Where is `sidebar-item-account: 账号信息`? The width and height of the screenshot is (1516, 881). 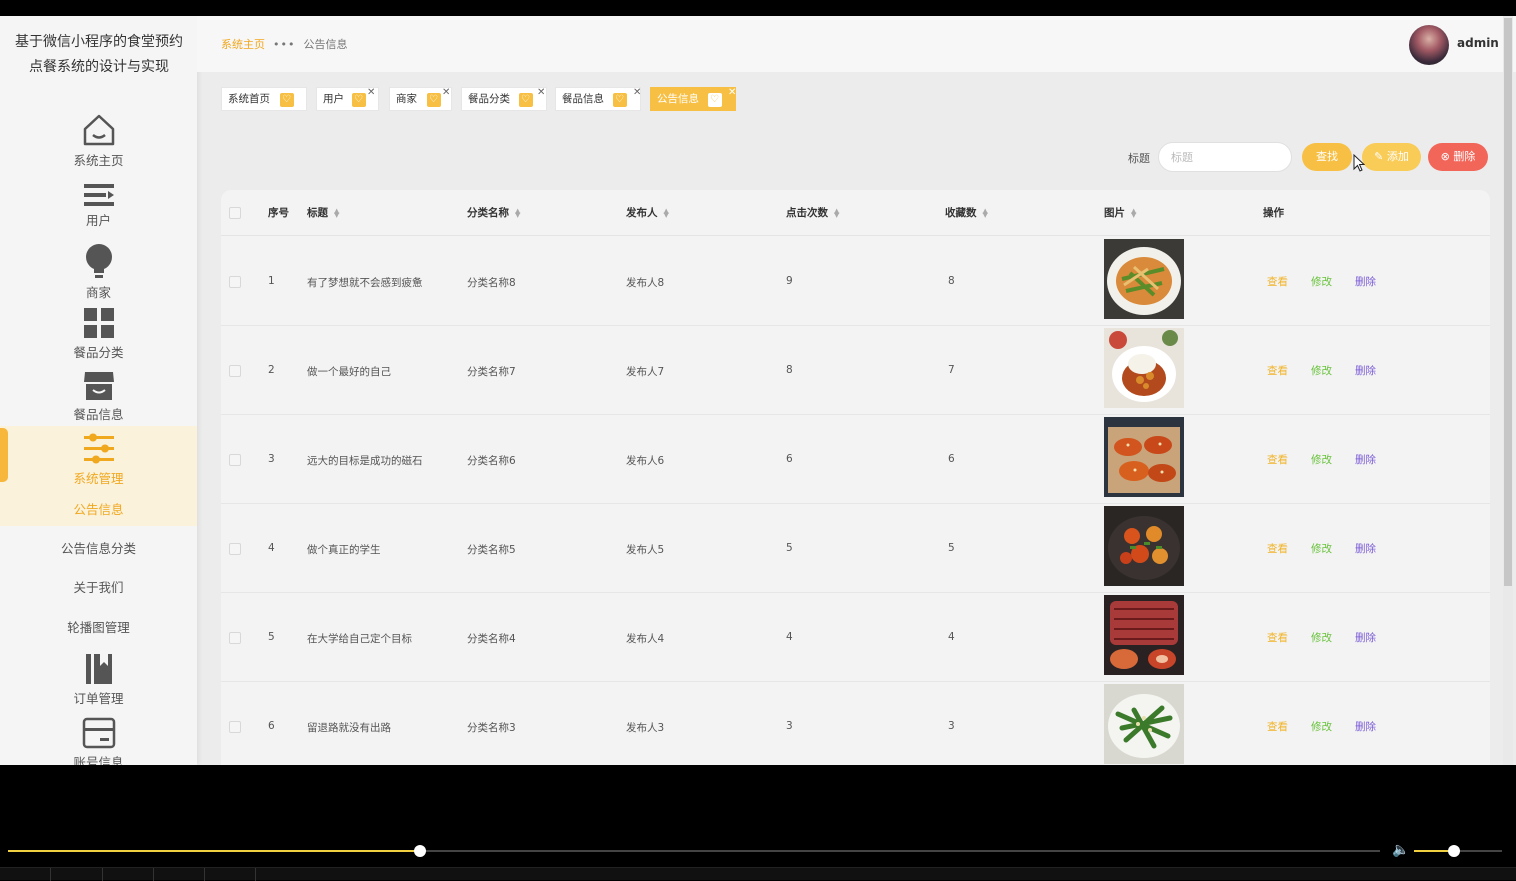 sidebar-item-account: 账号信息 is located at coordinates (98, 740).